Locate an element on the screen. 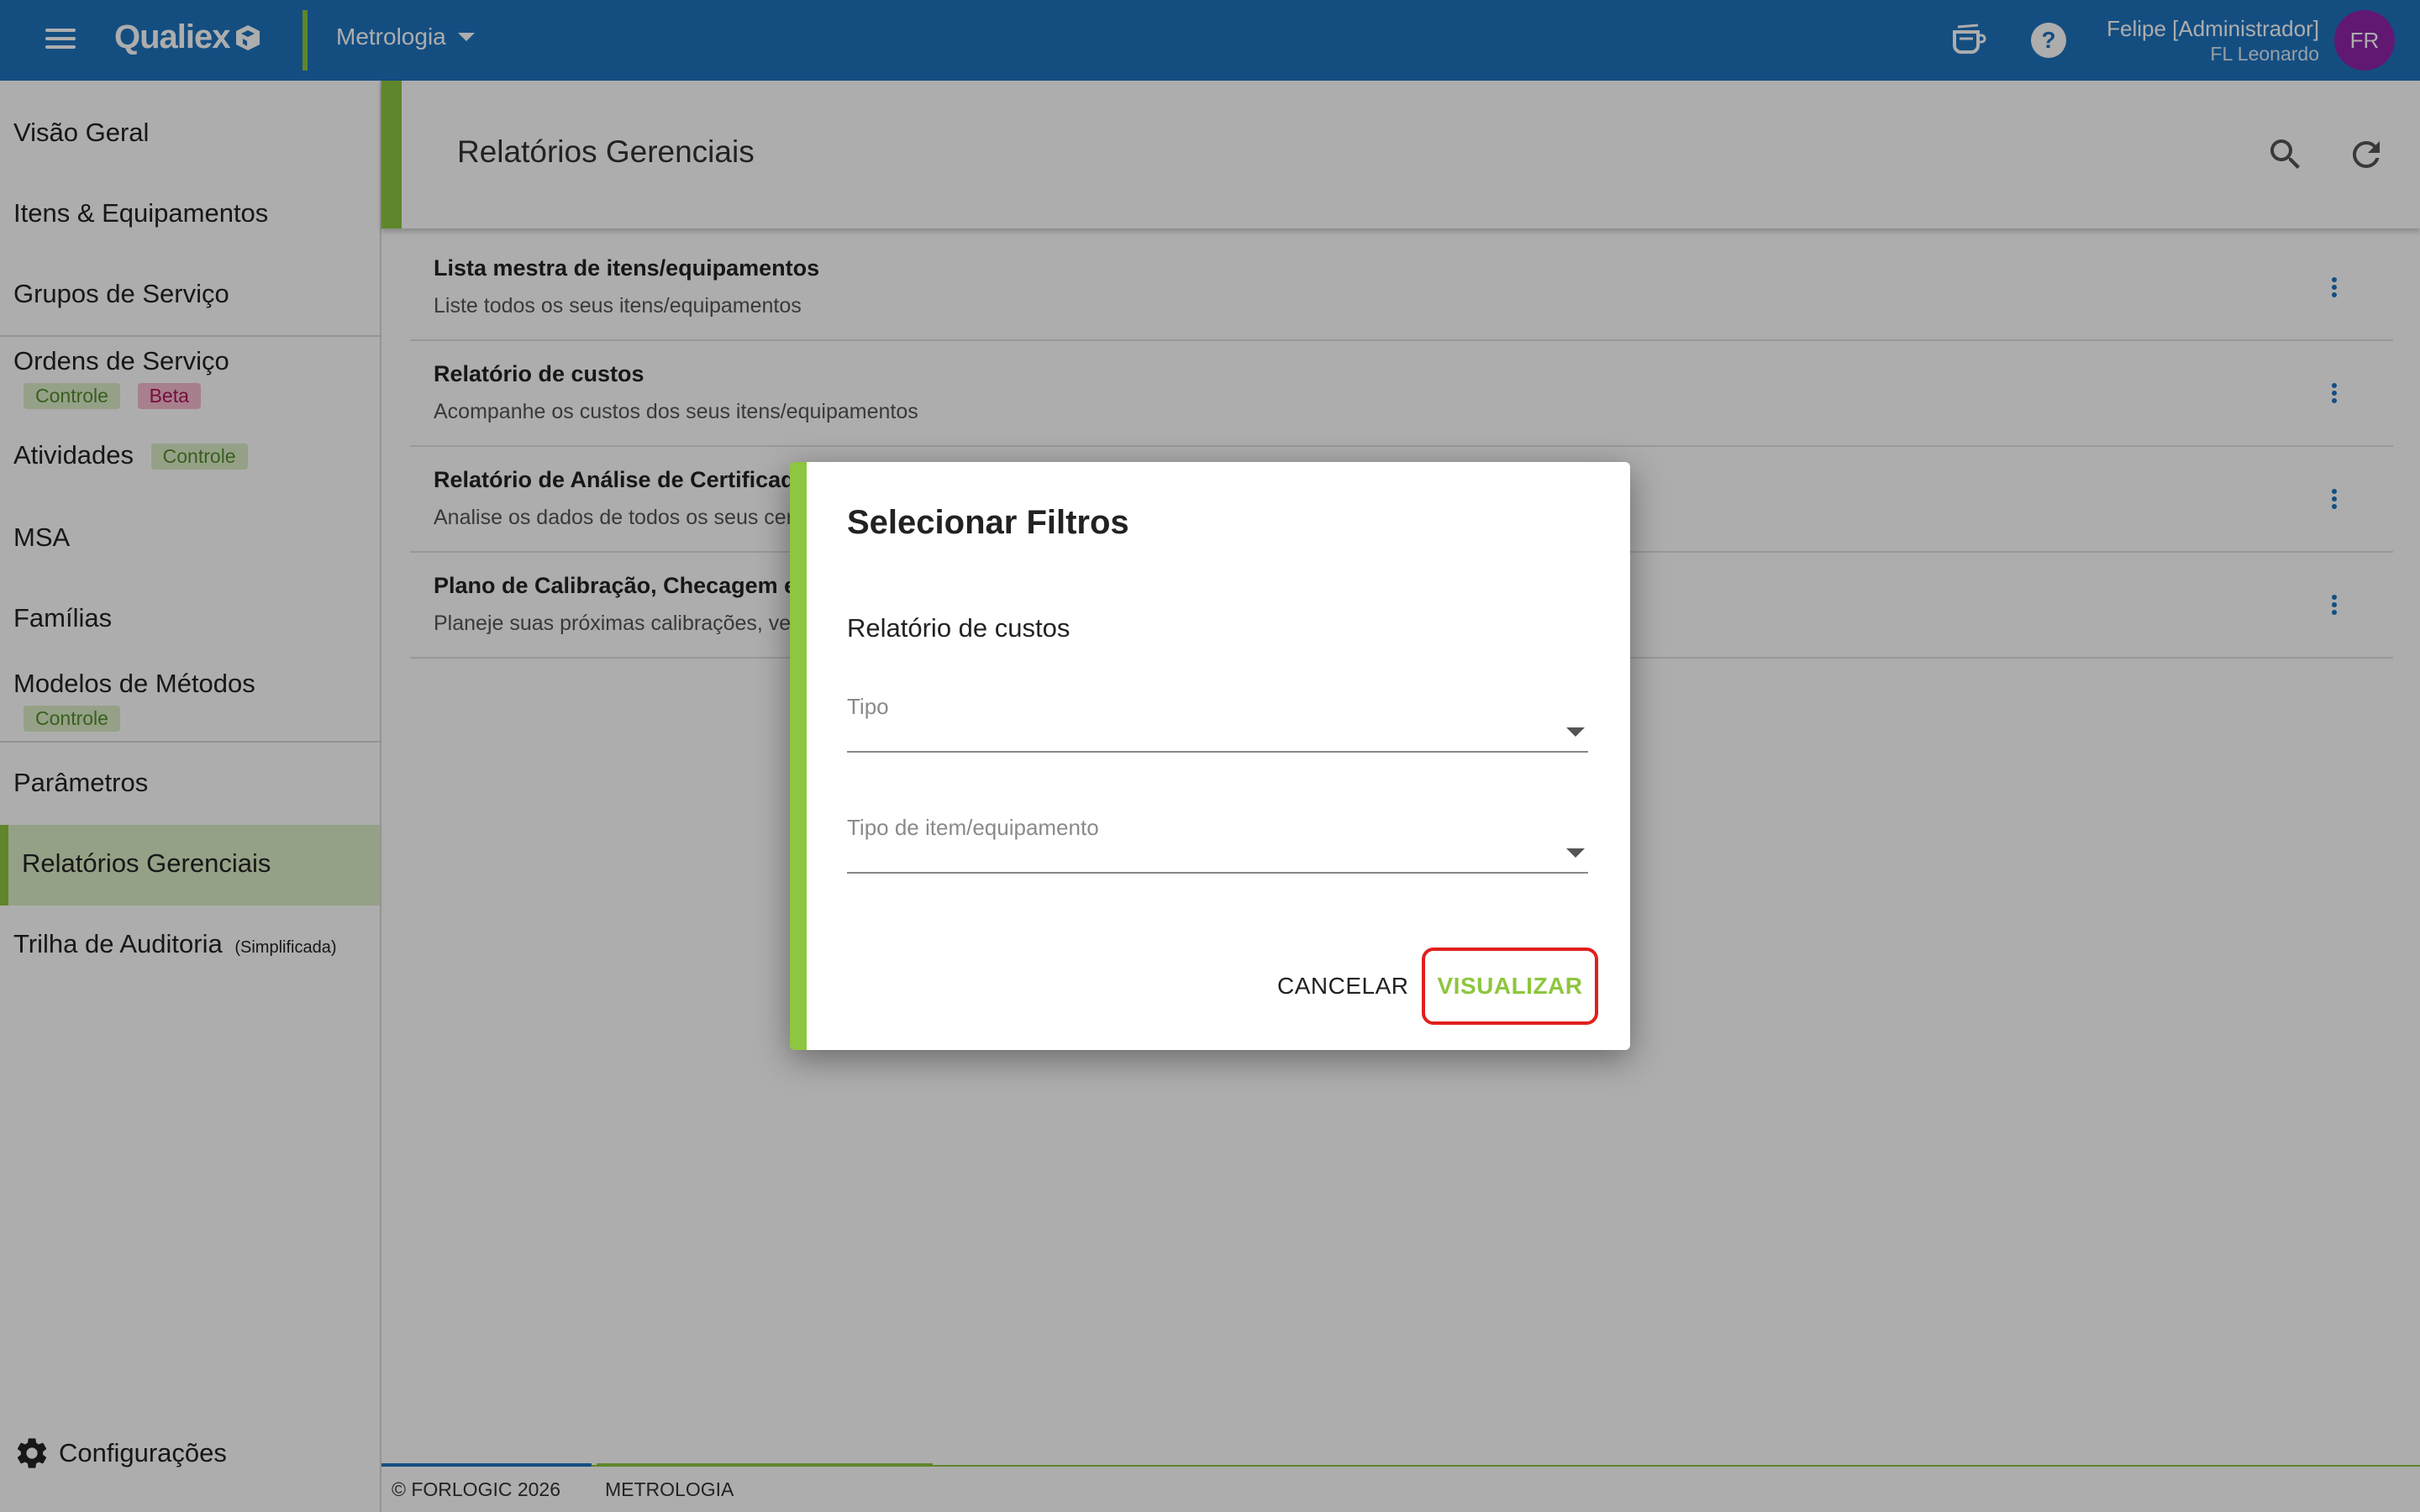  tipo-item-select-label: Tipo de item/equipamento is located at coordinates (973, 827).